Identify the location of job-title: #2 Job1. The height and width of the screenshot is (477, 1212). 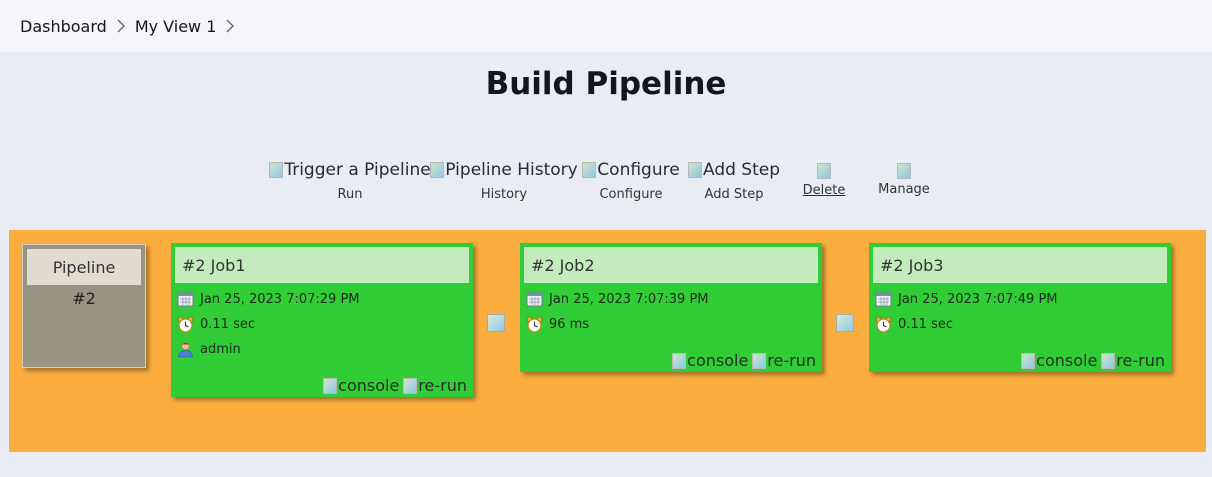
(322, 265).